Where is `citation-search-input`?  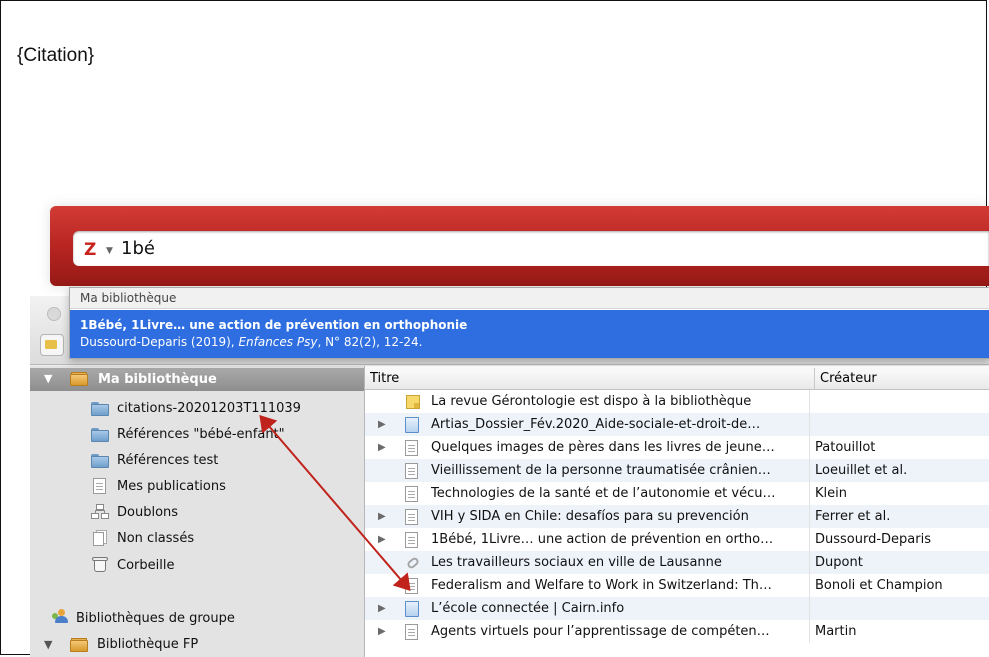
citation-search-input is located at coordinates (531, 248).